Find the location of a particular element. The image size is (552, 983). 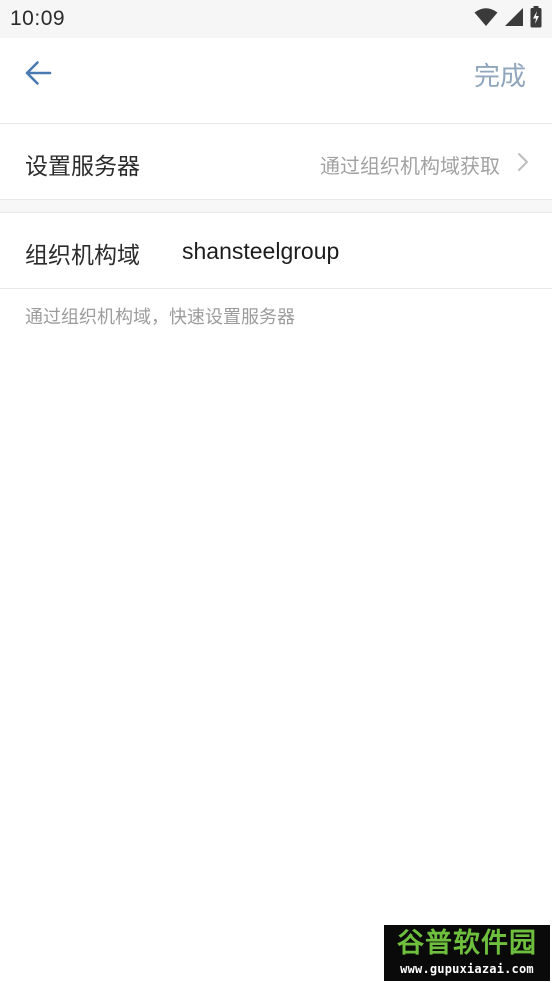

server-setting-label: 设置服务器 is located at coordinates (82, 167).